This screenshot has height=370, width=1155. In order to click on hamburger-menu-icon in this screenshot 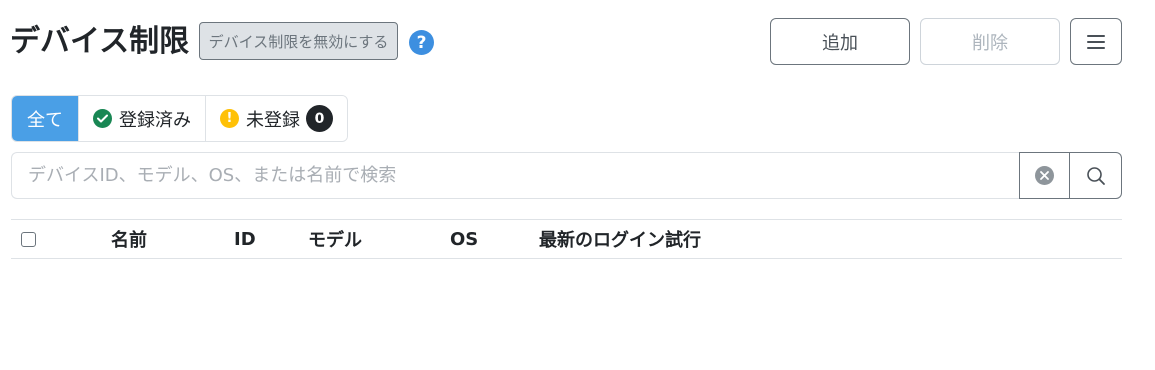, I will do `click(1096, 41)`.